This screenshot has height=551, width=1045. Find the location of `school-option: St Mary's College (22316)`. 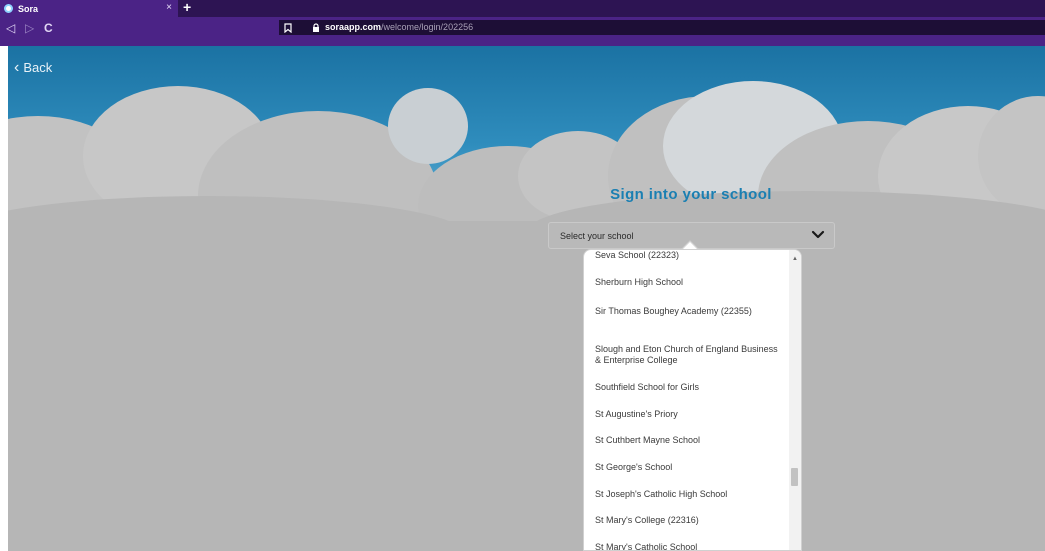

school-option: St Mary's College (22316) is located at coordinates (690, 520).